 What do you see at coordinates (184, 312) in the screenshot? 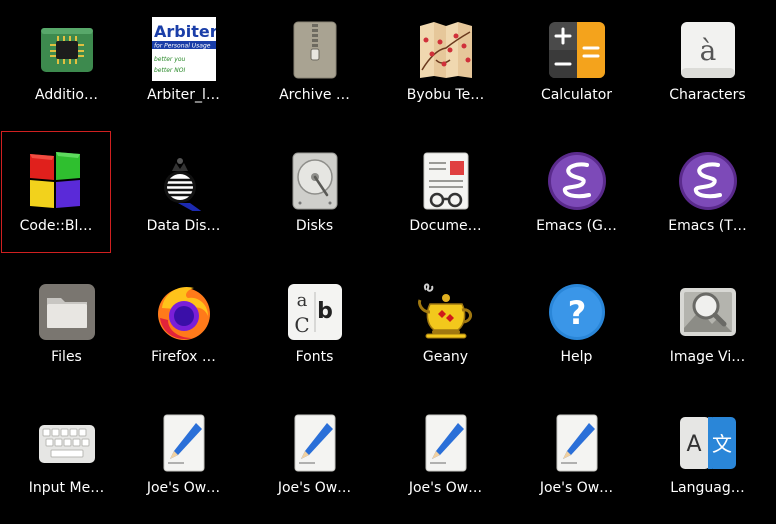
I see `firefox-icon` at bounding box center [184, 312].